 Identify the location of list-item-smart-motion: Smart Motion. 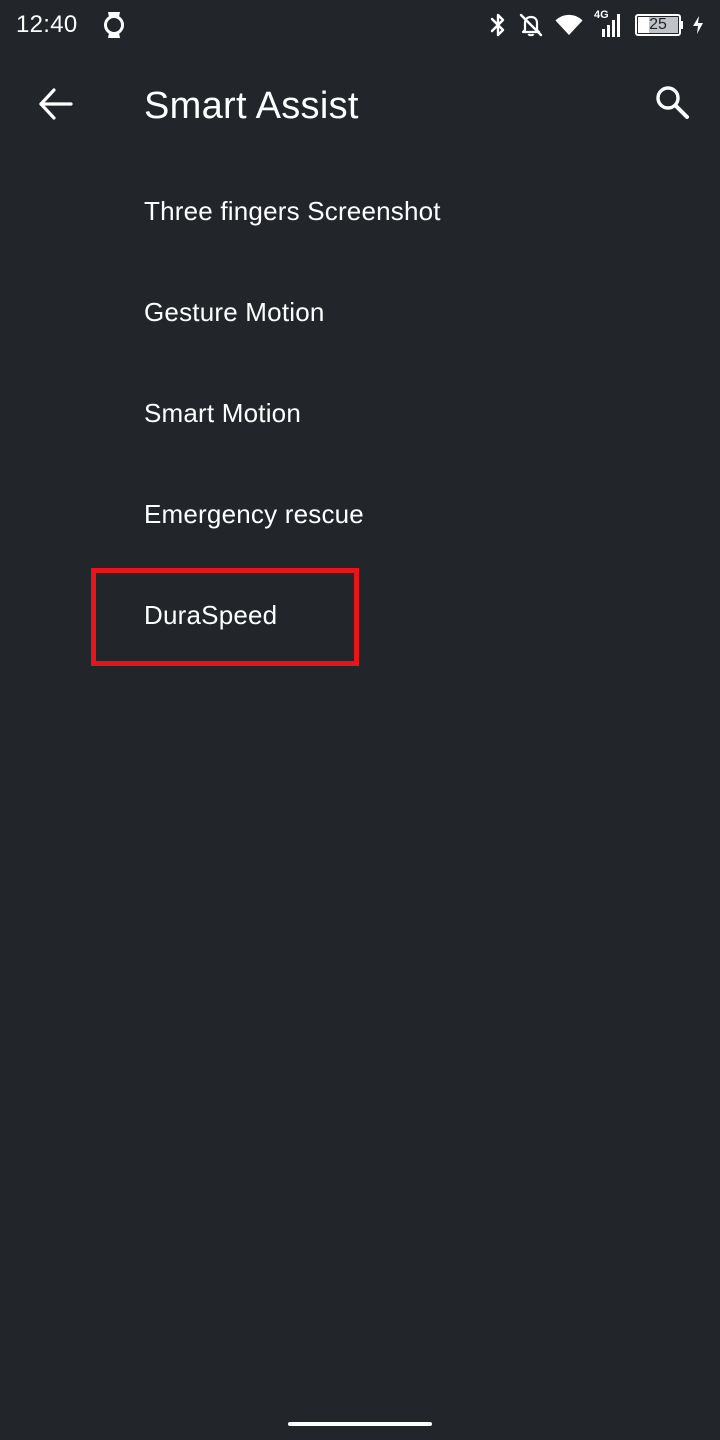
(360, 412).